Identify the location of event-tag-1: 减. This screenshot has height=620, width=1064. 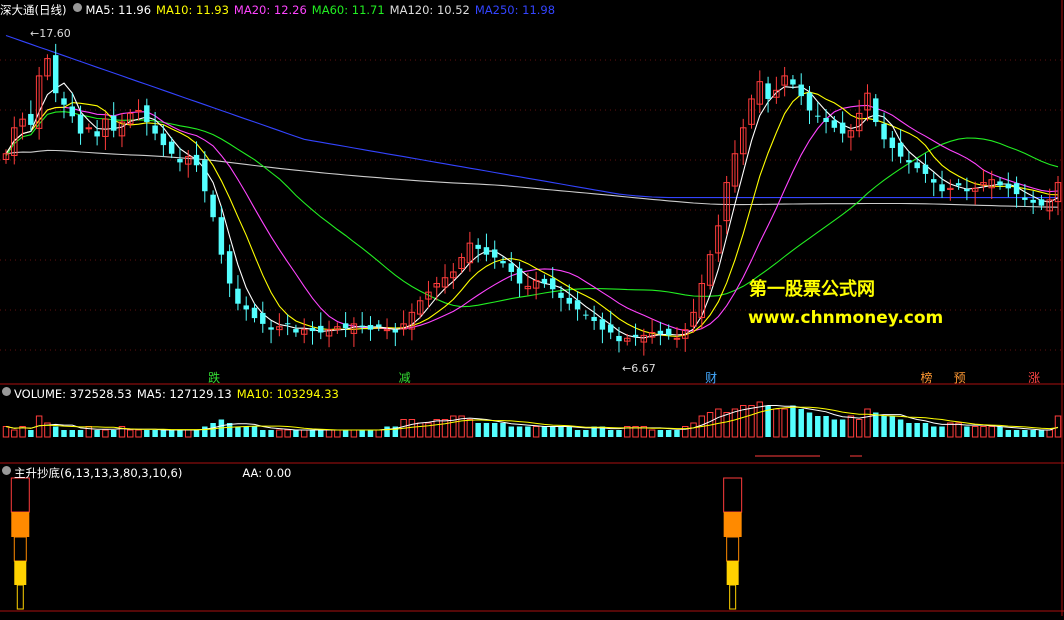
(405, 378).